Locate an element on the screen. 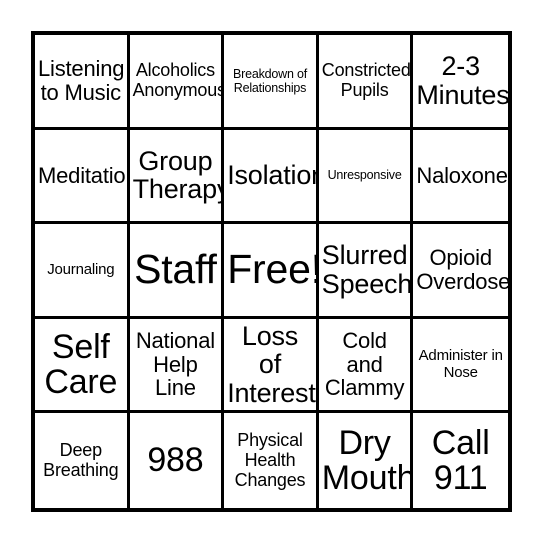  bingo-cell: 2-3 Minutes is located at coordinates (460, 82).